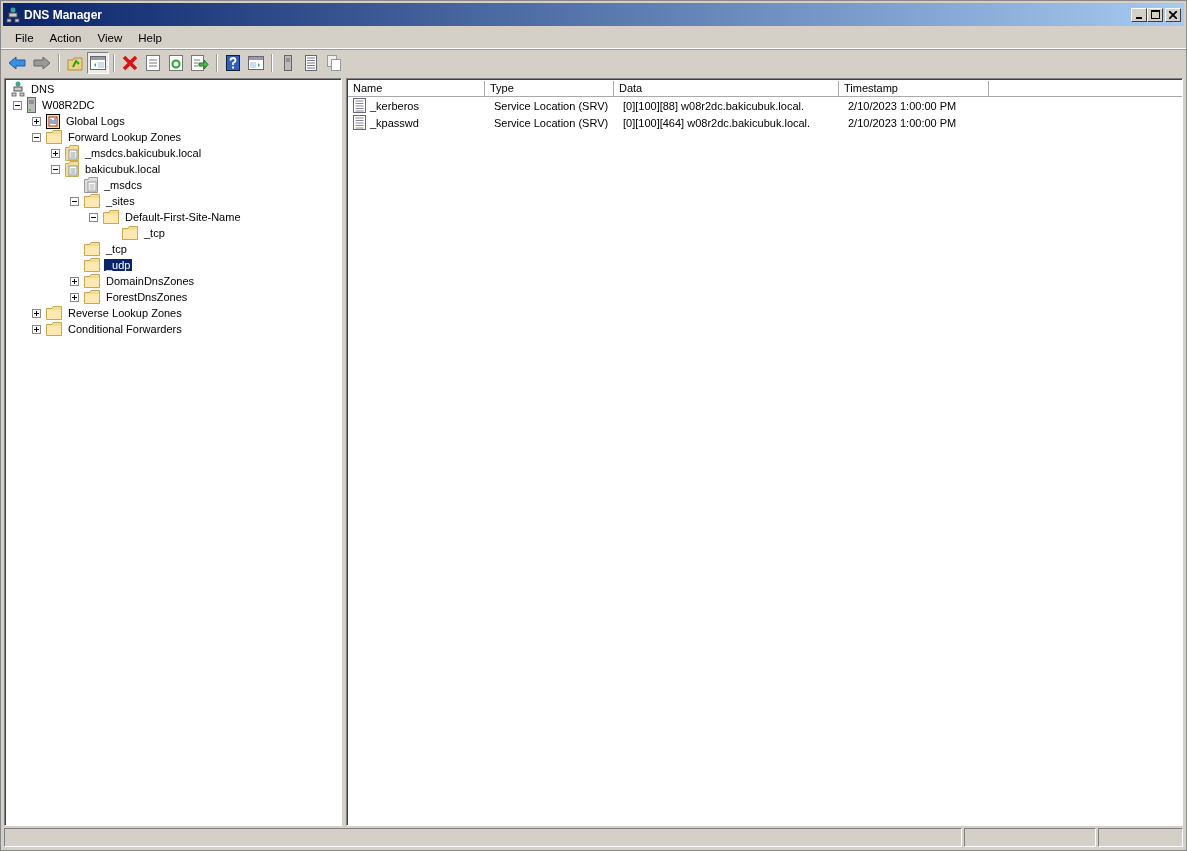  What do you see at coordinates (1139, 14) in the screenshot?
I see `minimize-button` at bounding box center [1139, 14].